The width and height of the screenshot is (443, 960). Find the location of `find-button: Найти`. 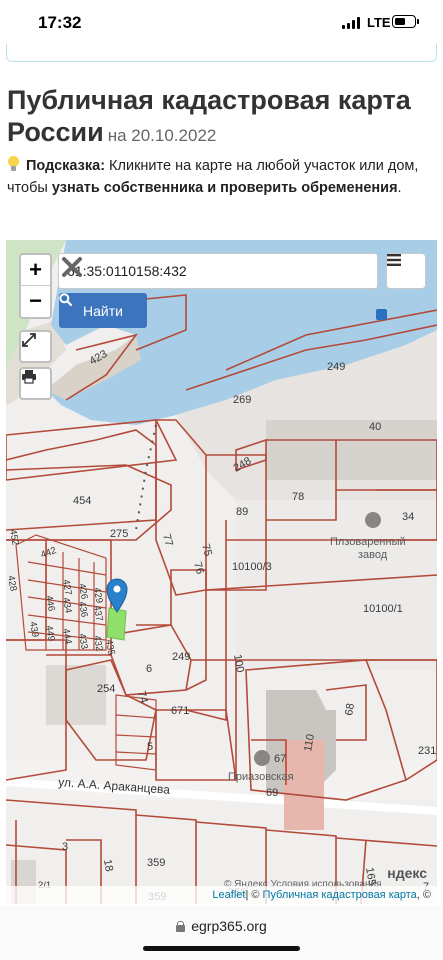

find-button: Найти is located at coordinates (103, 310).